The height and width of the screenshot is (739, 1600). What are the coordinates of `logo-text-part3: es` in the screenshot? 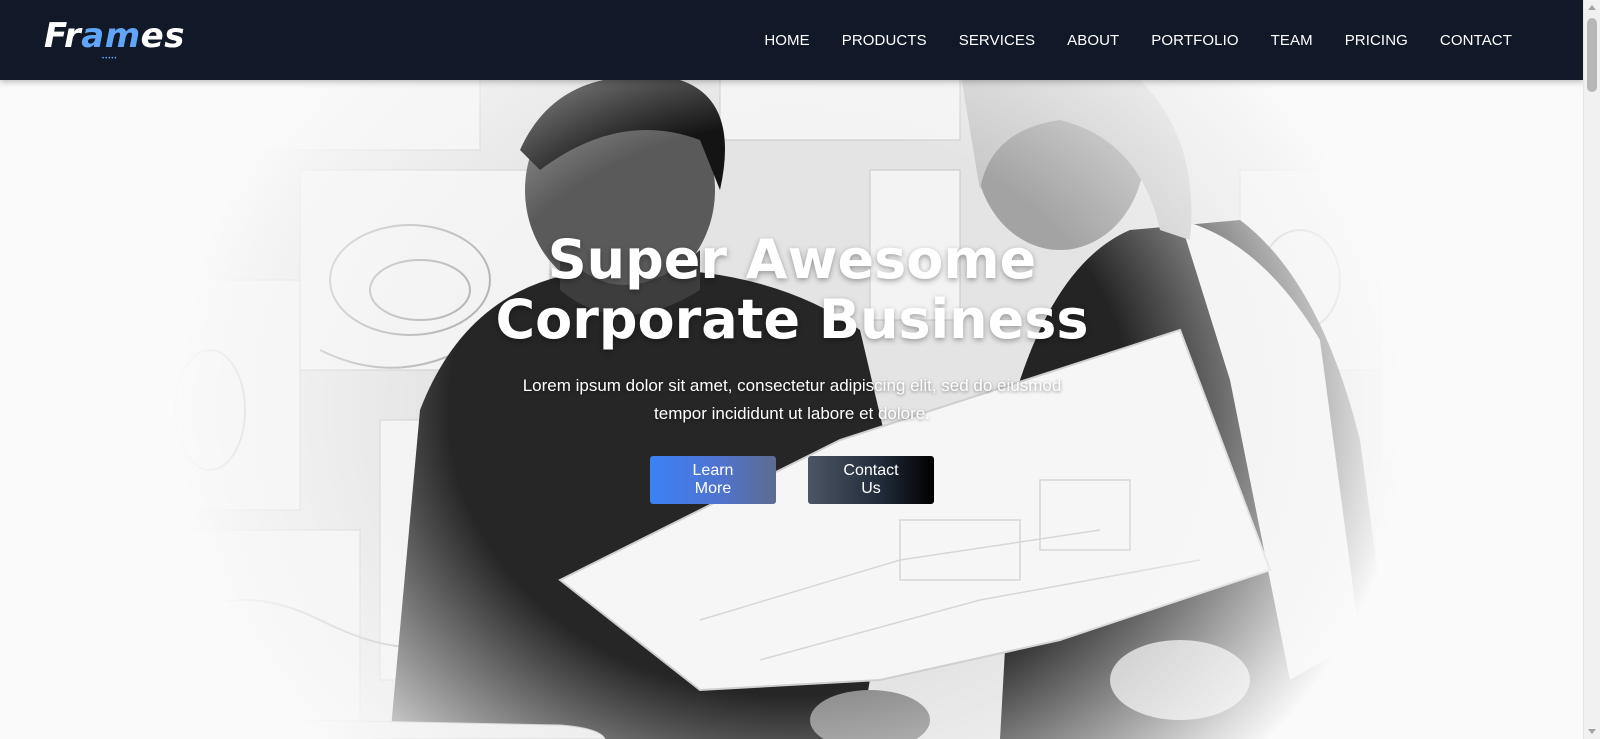 It's located at (162, 36).